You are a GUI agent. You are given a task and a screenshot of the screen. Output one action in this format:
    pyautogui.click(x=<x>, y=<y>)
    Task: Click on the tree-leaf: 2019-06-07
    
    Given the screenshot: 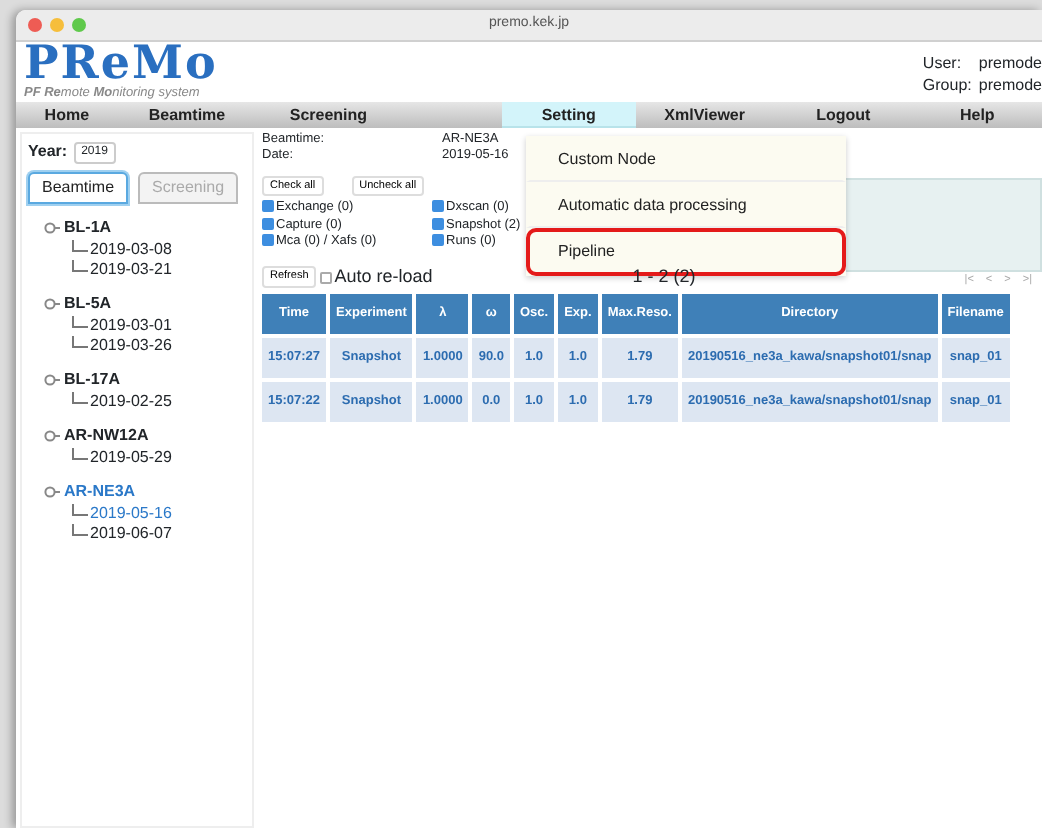 What is the action you would take?
    pyautogui.click(x=131, y=534)
    